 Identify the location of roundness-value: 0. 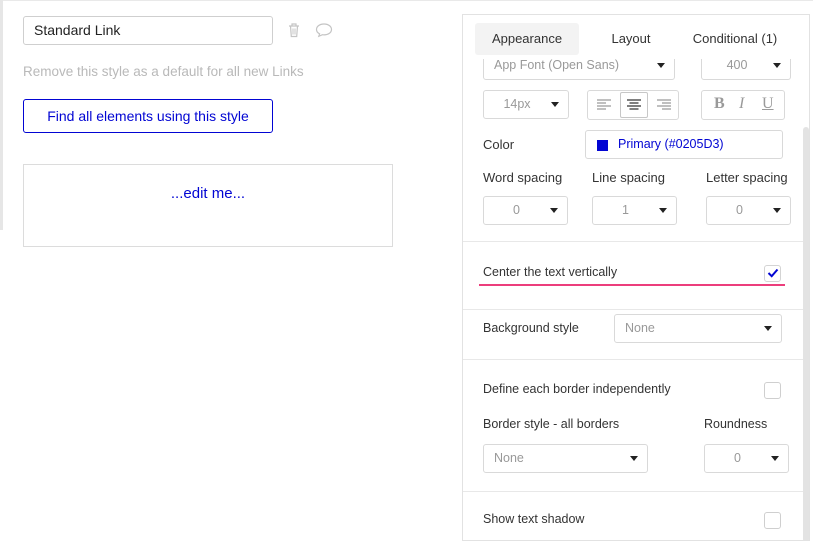
(737, 458).